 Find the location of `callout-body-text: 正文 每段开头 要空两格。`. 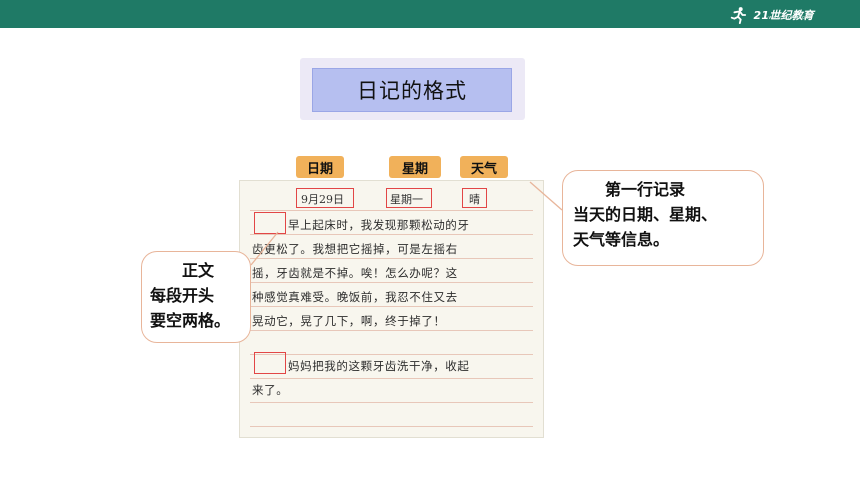

callout-body-text: 正文 每段开头 要空两格。 is located at coordinates (196, 297).